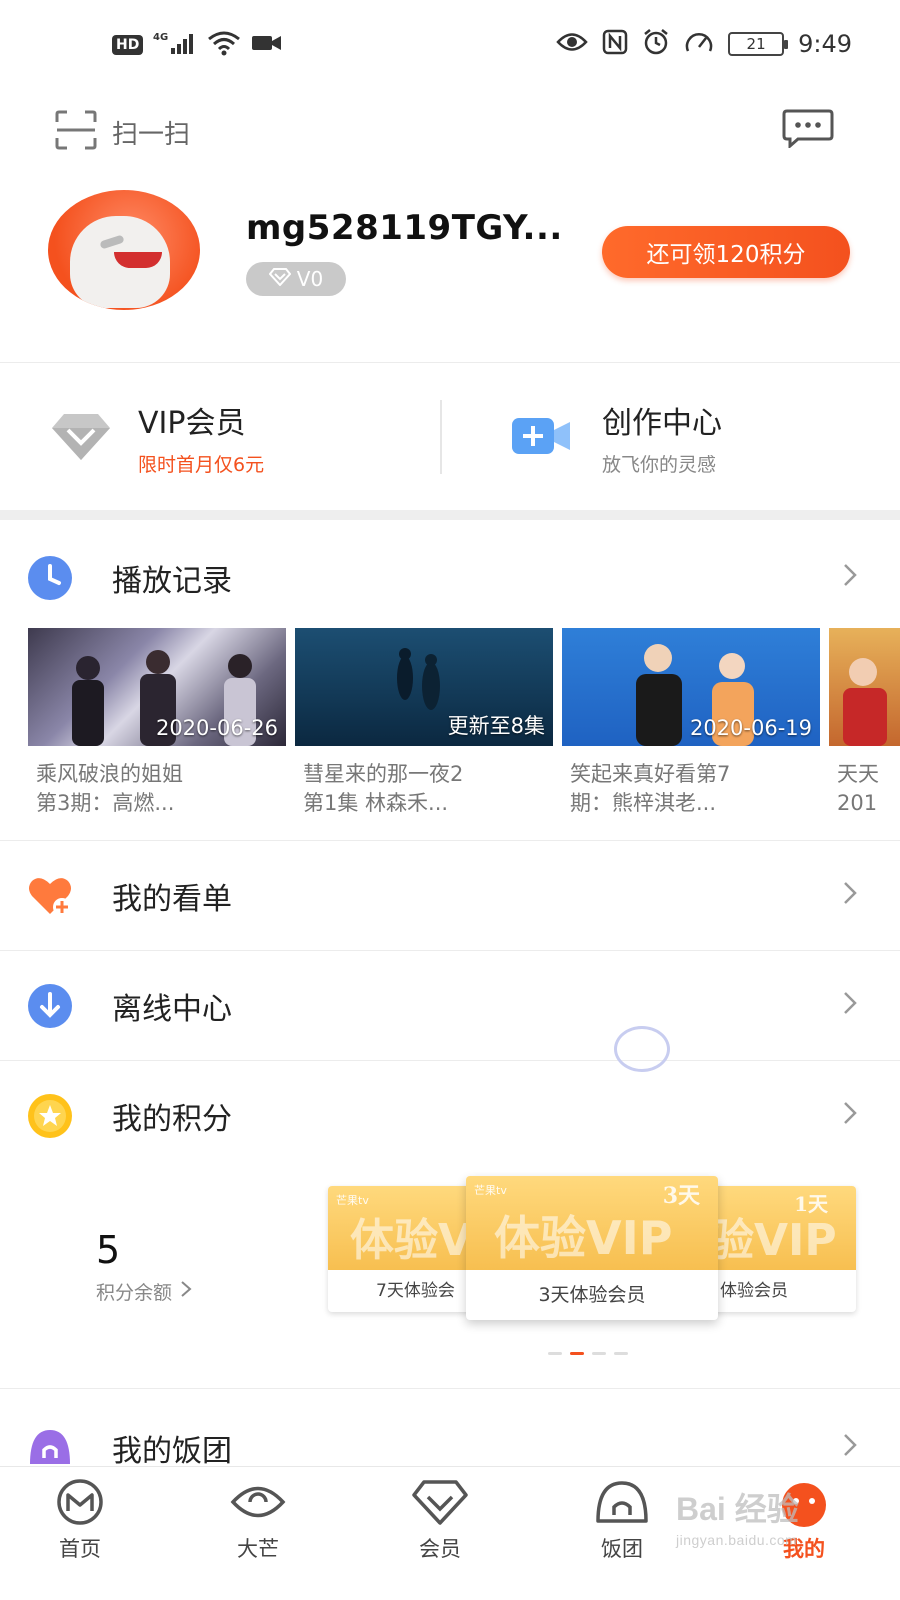 This screenshot has height=1600, width=900. I want to click on watchlist-row: 我的看单, so click(450, 895).